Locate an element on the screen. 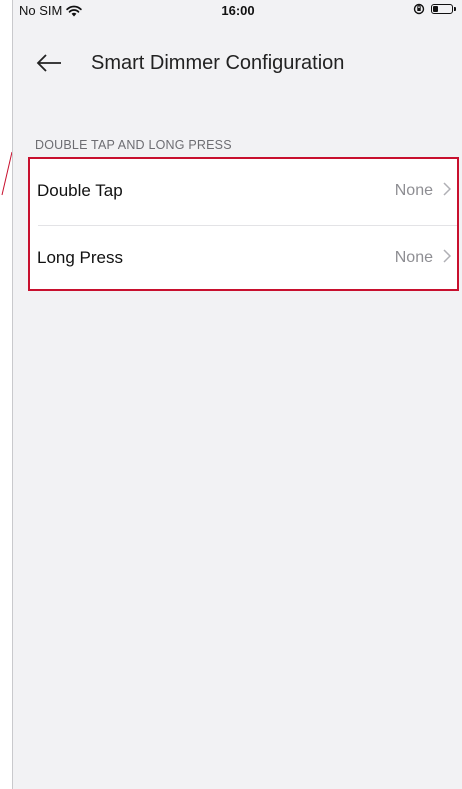  section-header: DOUBLE TAP AND LONG PRESS is located at coordinates (133, 145).